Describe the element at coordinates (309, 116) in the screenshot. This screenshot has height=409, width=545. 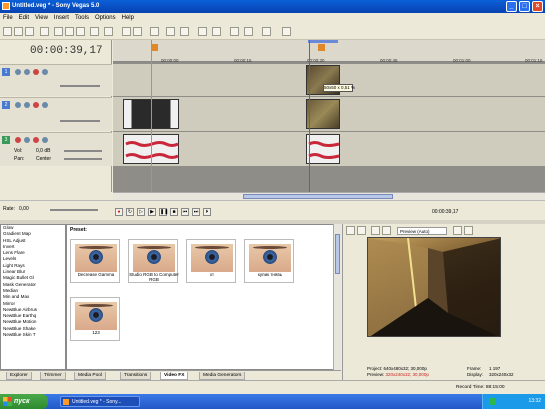
I see `playback-cursor` at that location.